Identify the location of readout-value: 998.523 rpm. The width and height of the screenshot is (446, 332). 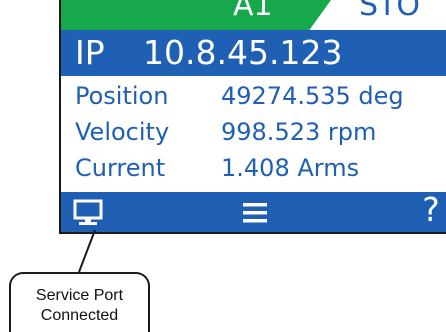
(299, 132).